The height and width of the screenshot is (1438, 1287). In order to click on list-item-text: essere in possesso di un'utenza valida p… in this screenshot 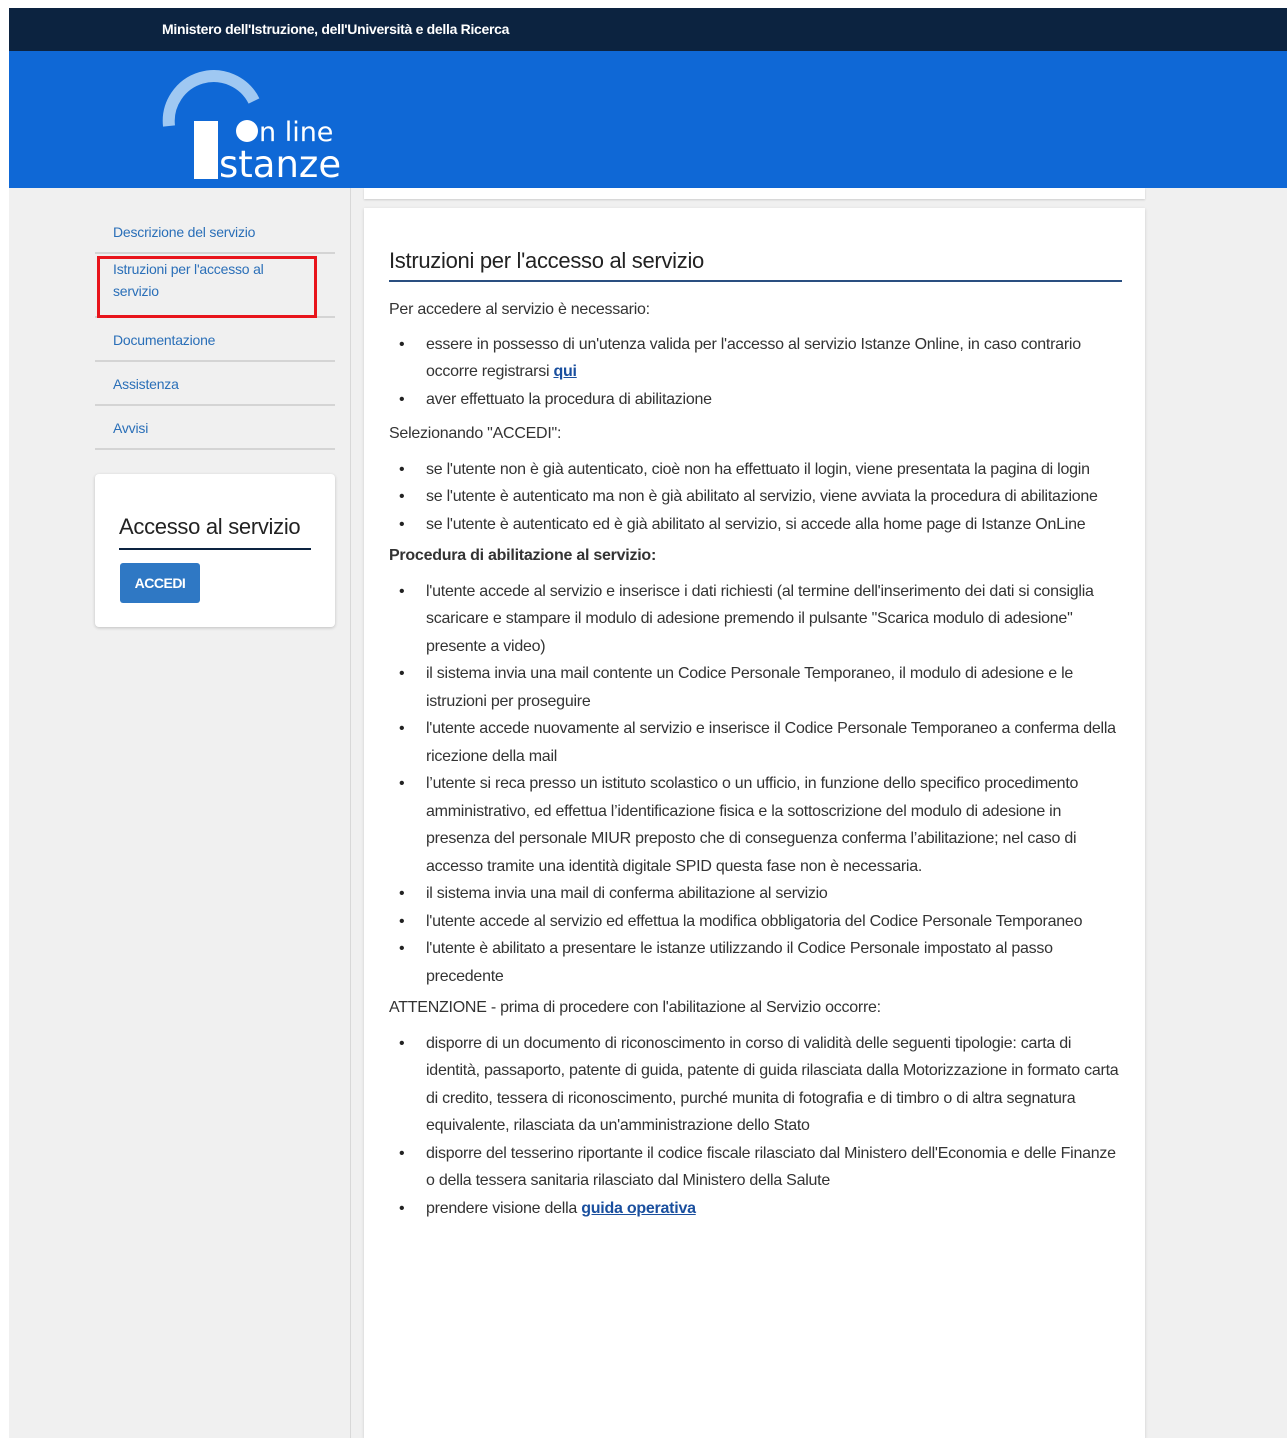, I will do `click(753, 358)`.